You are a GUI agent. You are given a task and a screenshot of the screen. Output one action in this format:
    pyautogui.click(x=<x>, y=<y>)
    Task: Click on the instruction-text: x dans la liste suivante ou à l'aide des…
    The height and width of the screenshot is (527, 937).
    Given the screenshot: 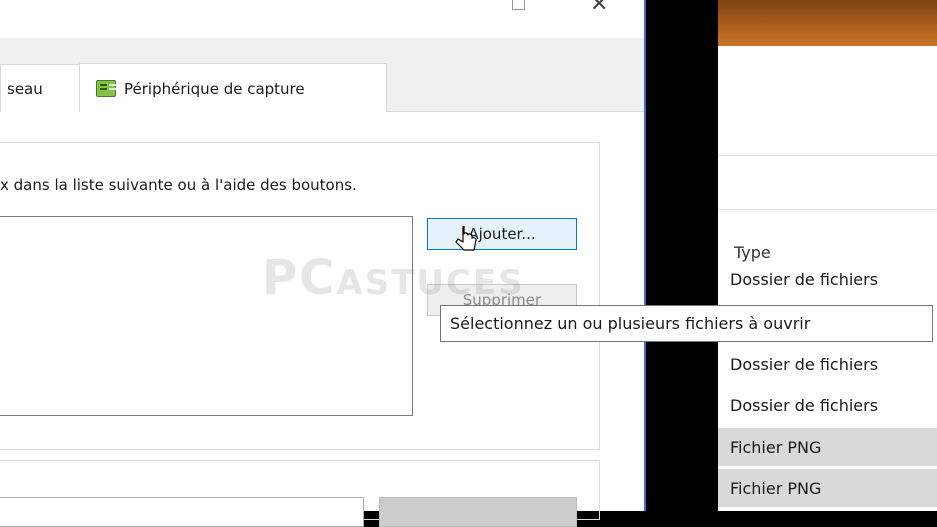 What is the action you would take?
    pyautogui.click(x=178, y=185)
    